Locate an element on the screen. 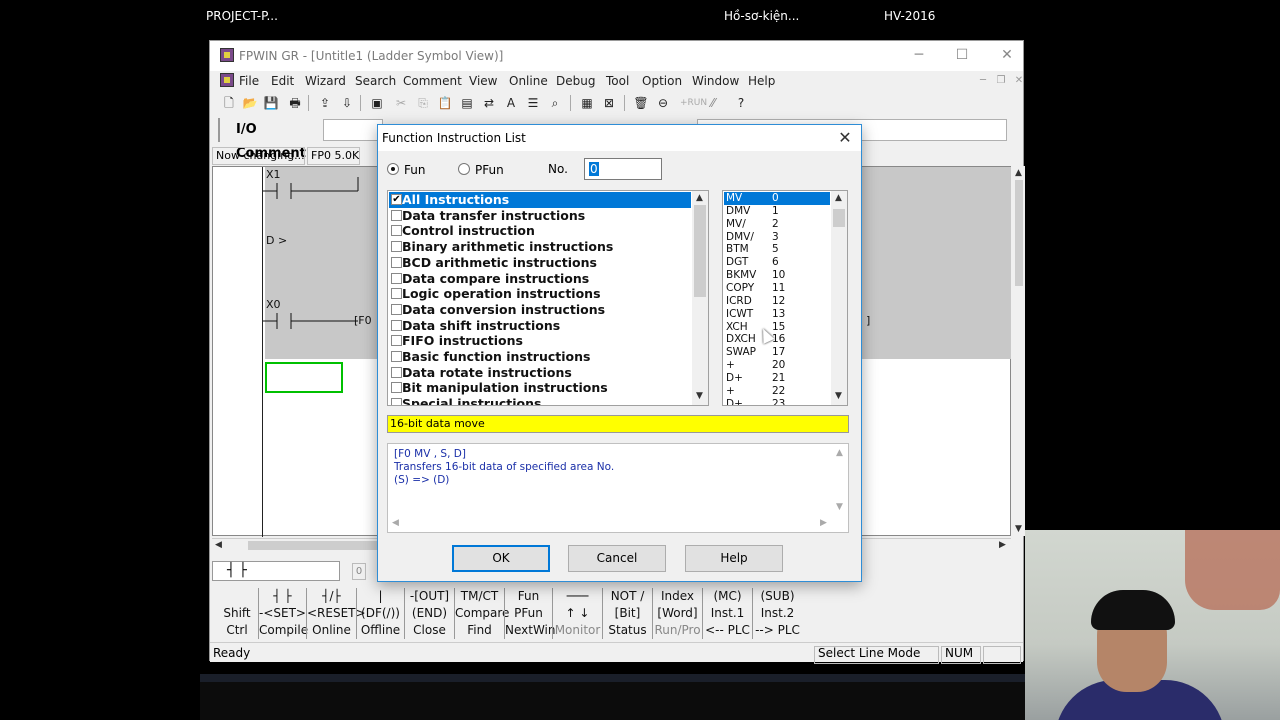  fkey-button: ┤/├ is located at coordinates (331, 596).